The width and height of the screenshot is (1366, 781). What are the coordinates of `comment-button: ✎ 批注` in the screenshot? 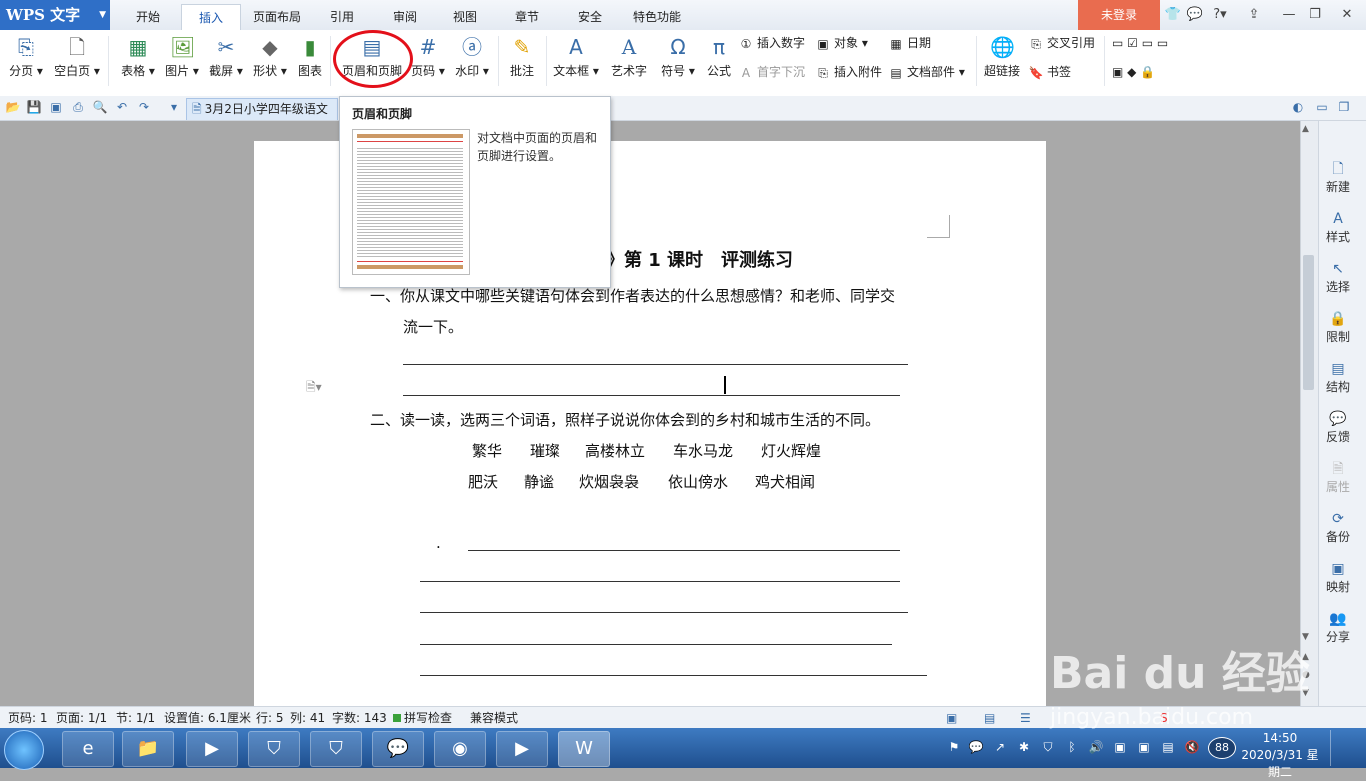 It's located at (522, 61).